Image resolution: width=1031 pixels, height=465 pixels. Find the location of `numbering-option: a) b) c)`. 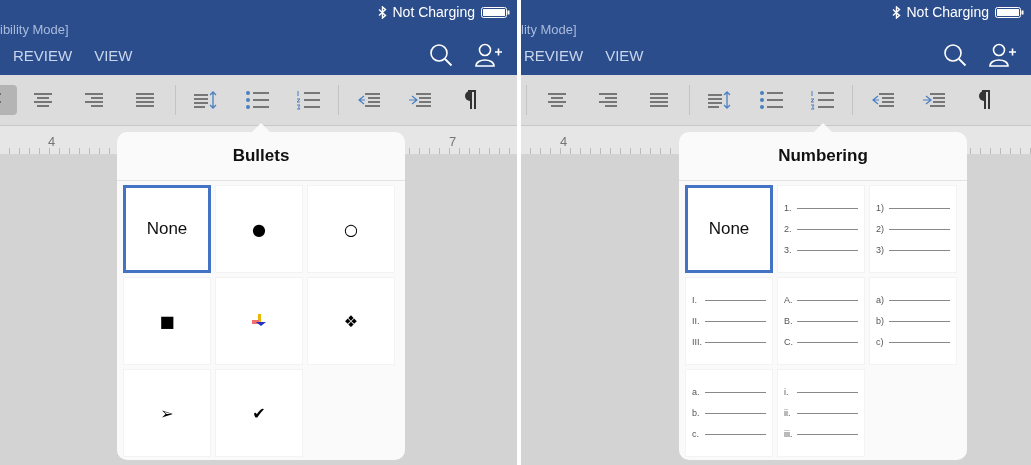

numbering-option: a) b) c) is located at coordinates (913, 321).